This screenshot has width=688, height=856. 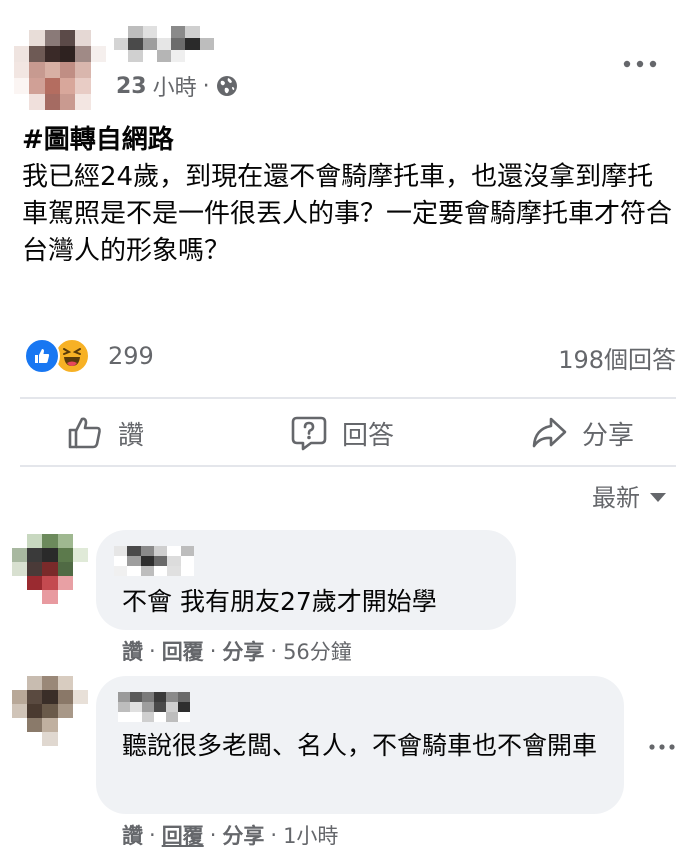 I want to click on comment-text: 聽說很多老闆、名人，不會騎車也不會開車, so click(x=360, y=745).